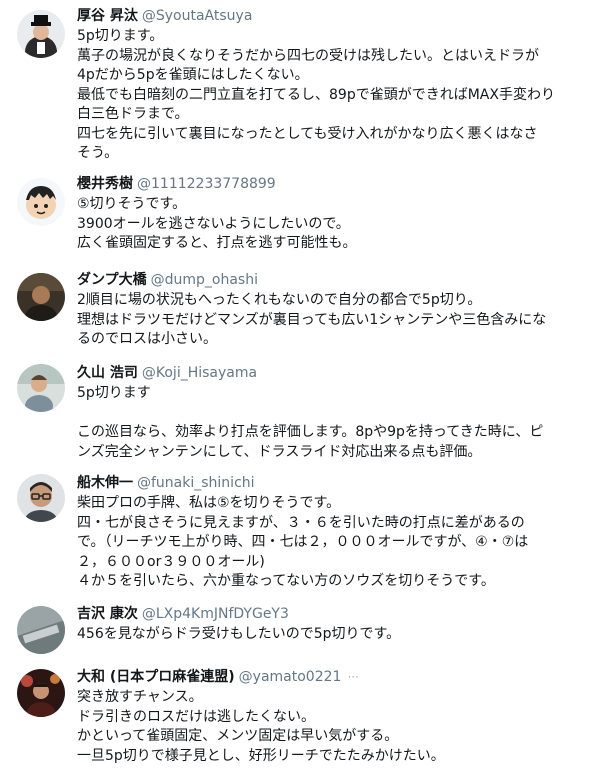 This screenshot has width=600, height=775. What do you see at coordinates (105, 483) in the screenshot?
I see `author-name: 船木伸一` at bounding box center [105, 483].